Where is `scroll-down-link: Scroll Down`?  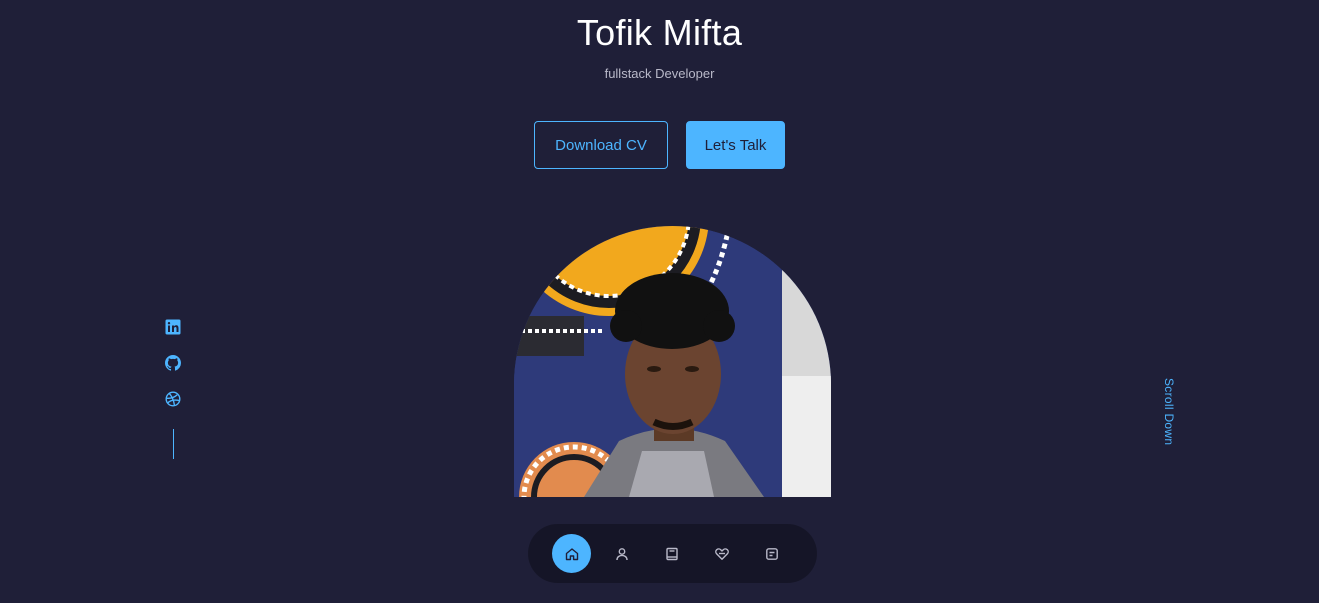
scroll-down-link: Scroll Down is located at coordinates (1169, 411).